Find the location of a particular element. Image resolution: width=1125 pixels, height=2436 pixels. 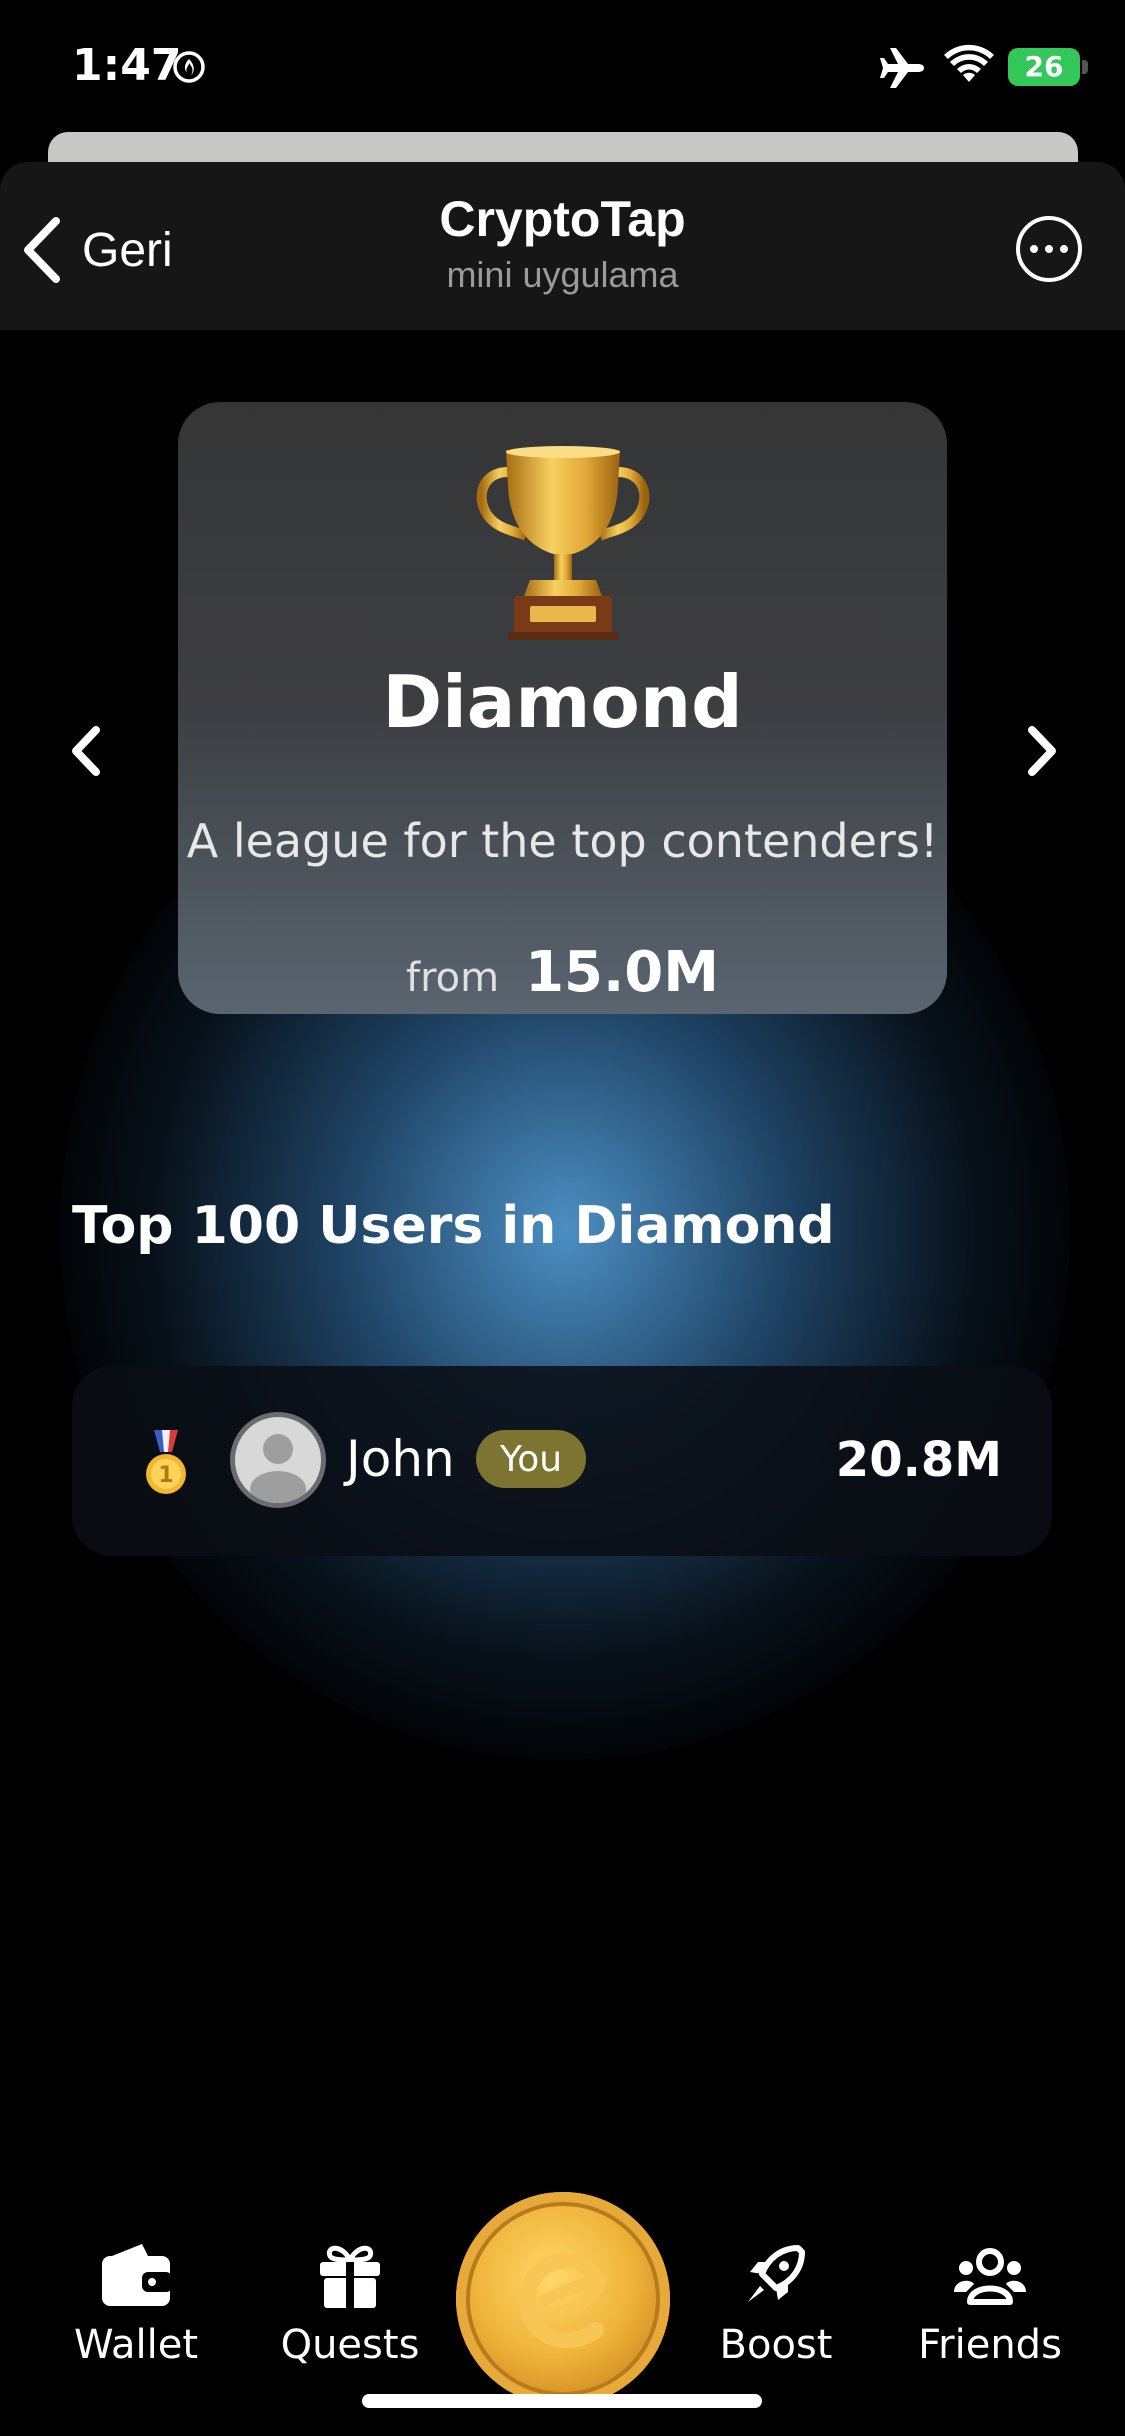

nav-item-boost: Boost is located at coordinates (776, 2305).